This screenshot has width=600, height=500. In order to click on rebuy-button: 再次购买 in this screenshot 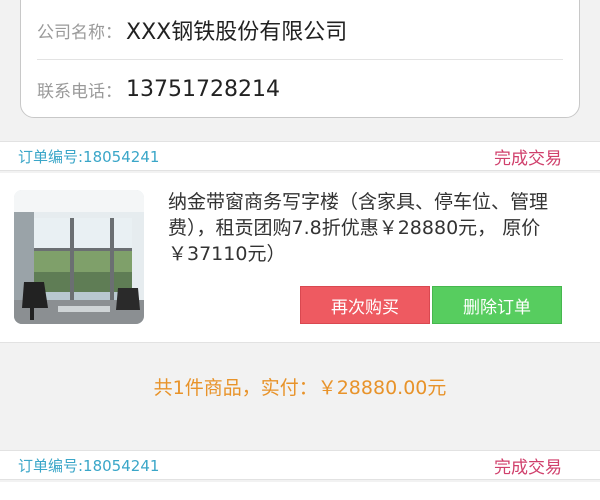, I will do `click(365, 305)`.